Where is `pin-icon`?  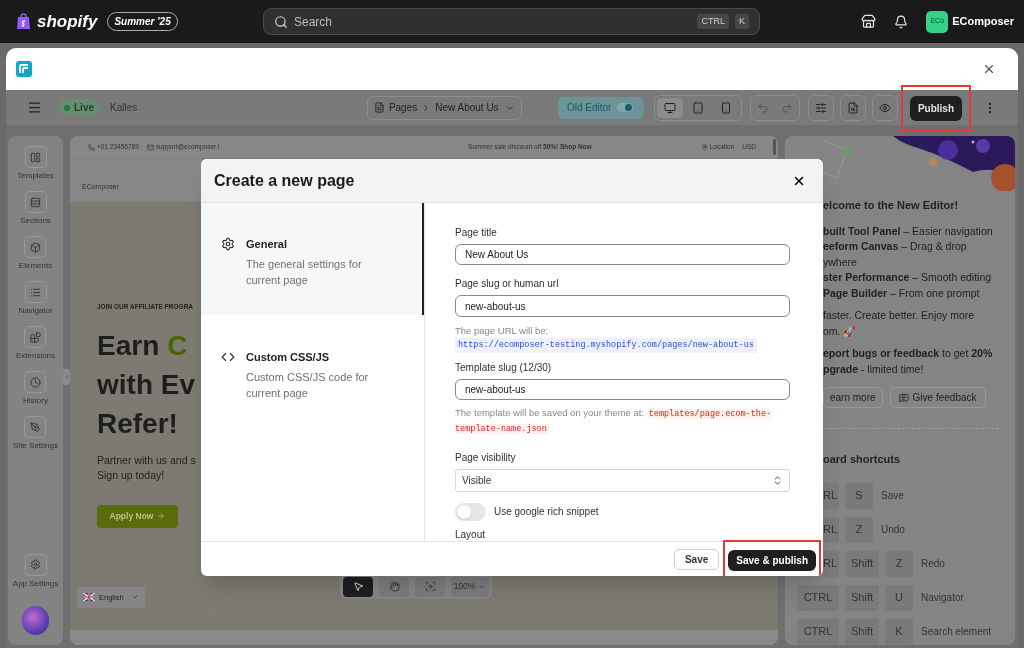
pin-icon is located at coordinates (704, 147).